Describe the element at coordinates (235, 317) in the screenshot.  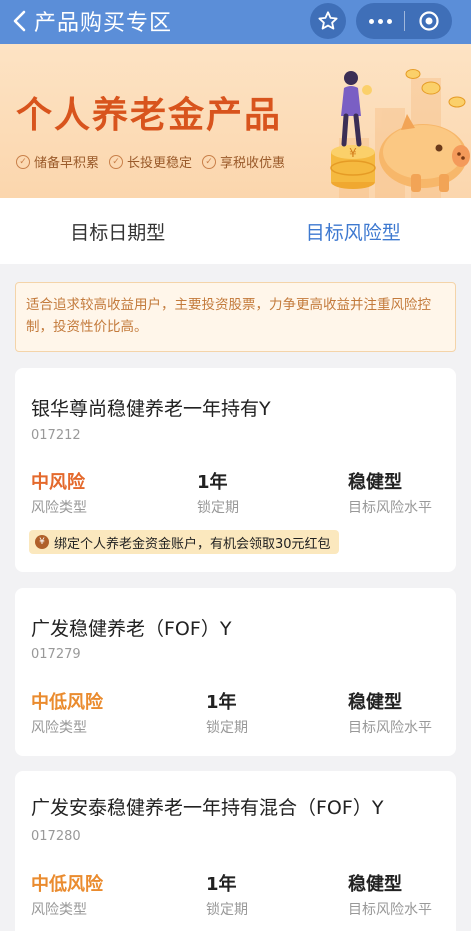
I see `category-description: 适合追求较高收益用户，主要投资股票，力争更高收益并注重风险控制，投资性价比高。` at that location.